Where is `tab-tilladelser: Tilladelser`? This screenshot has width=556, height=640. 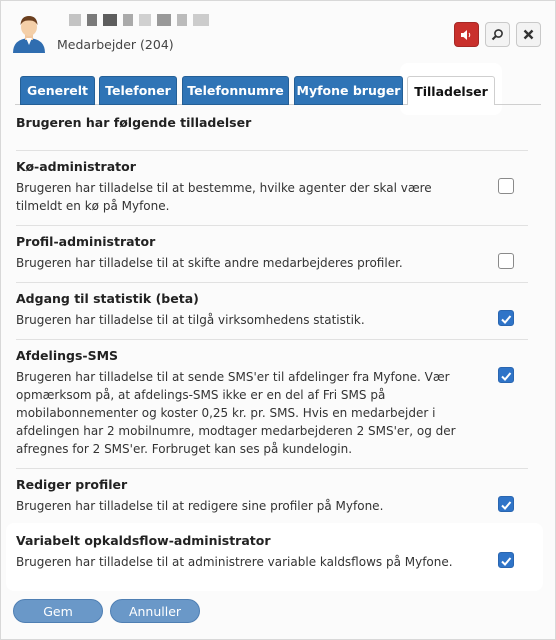 tab-tilladelser: Tilladelser is located at coordinates (451, 90).